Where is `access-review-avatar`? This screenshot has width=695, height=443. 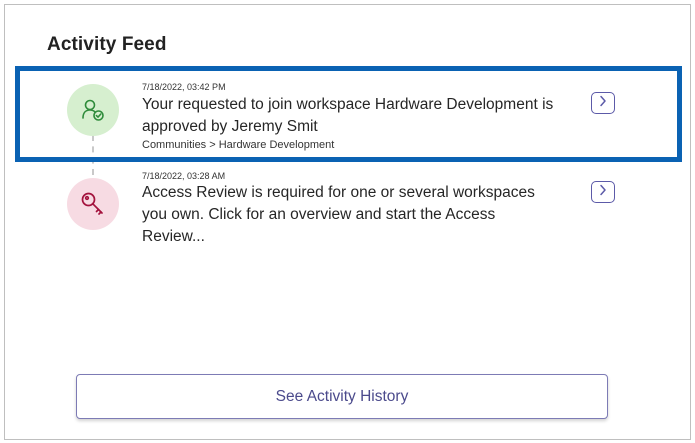 access-review-avatar is located at coordinates (93, 204).